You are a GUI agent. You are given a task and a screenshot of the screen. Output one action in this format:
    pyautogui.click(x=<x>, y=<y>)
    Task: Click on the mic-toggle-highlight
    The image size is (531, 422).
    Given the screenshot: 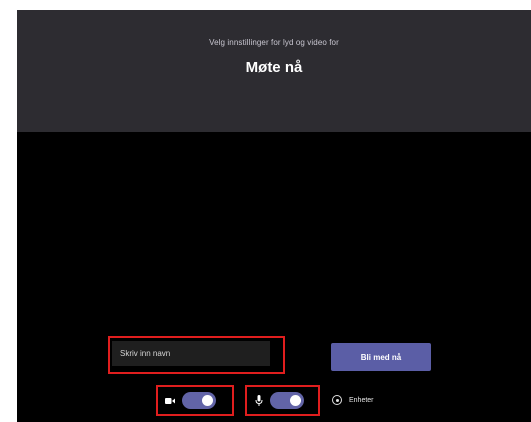 What is the action you would take?
    pyautogui.click(x=282, y=400)
    